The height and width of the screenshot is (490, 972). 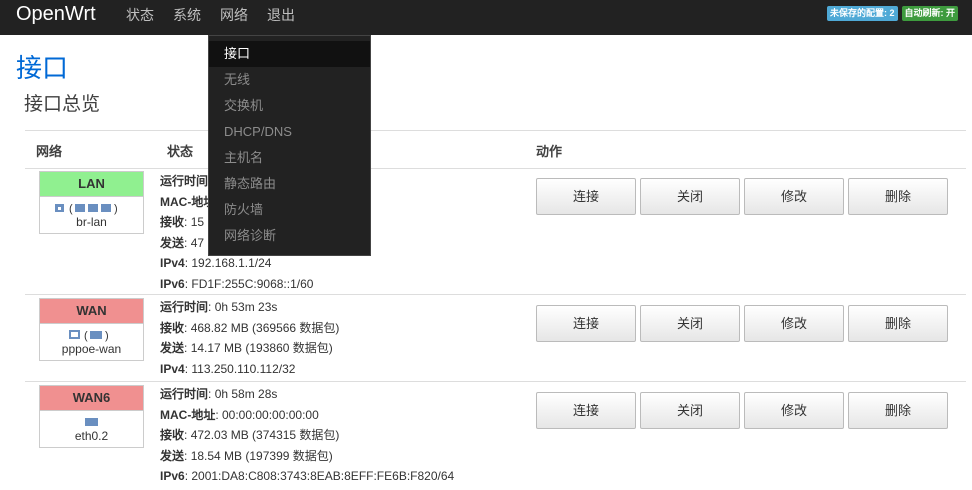 I want to click on network-name: WAN, so click(x=91, y=311).